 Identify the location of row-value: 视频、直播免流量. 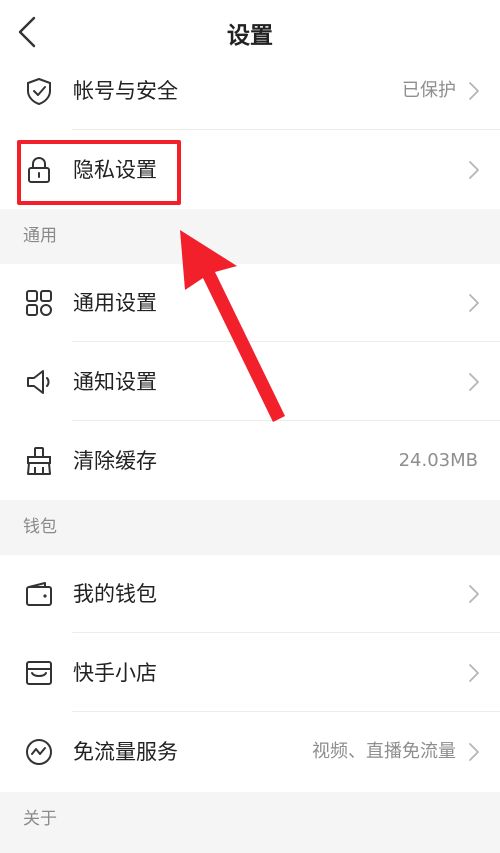
(384, 751).